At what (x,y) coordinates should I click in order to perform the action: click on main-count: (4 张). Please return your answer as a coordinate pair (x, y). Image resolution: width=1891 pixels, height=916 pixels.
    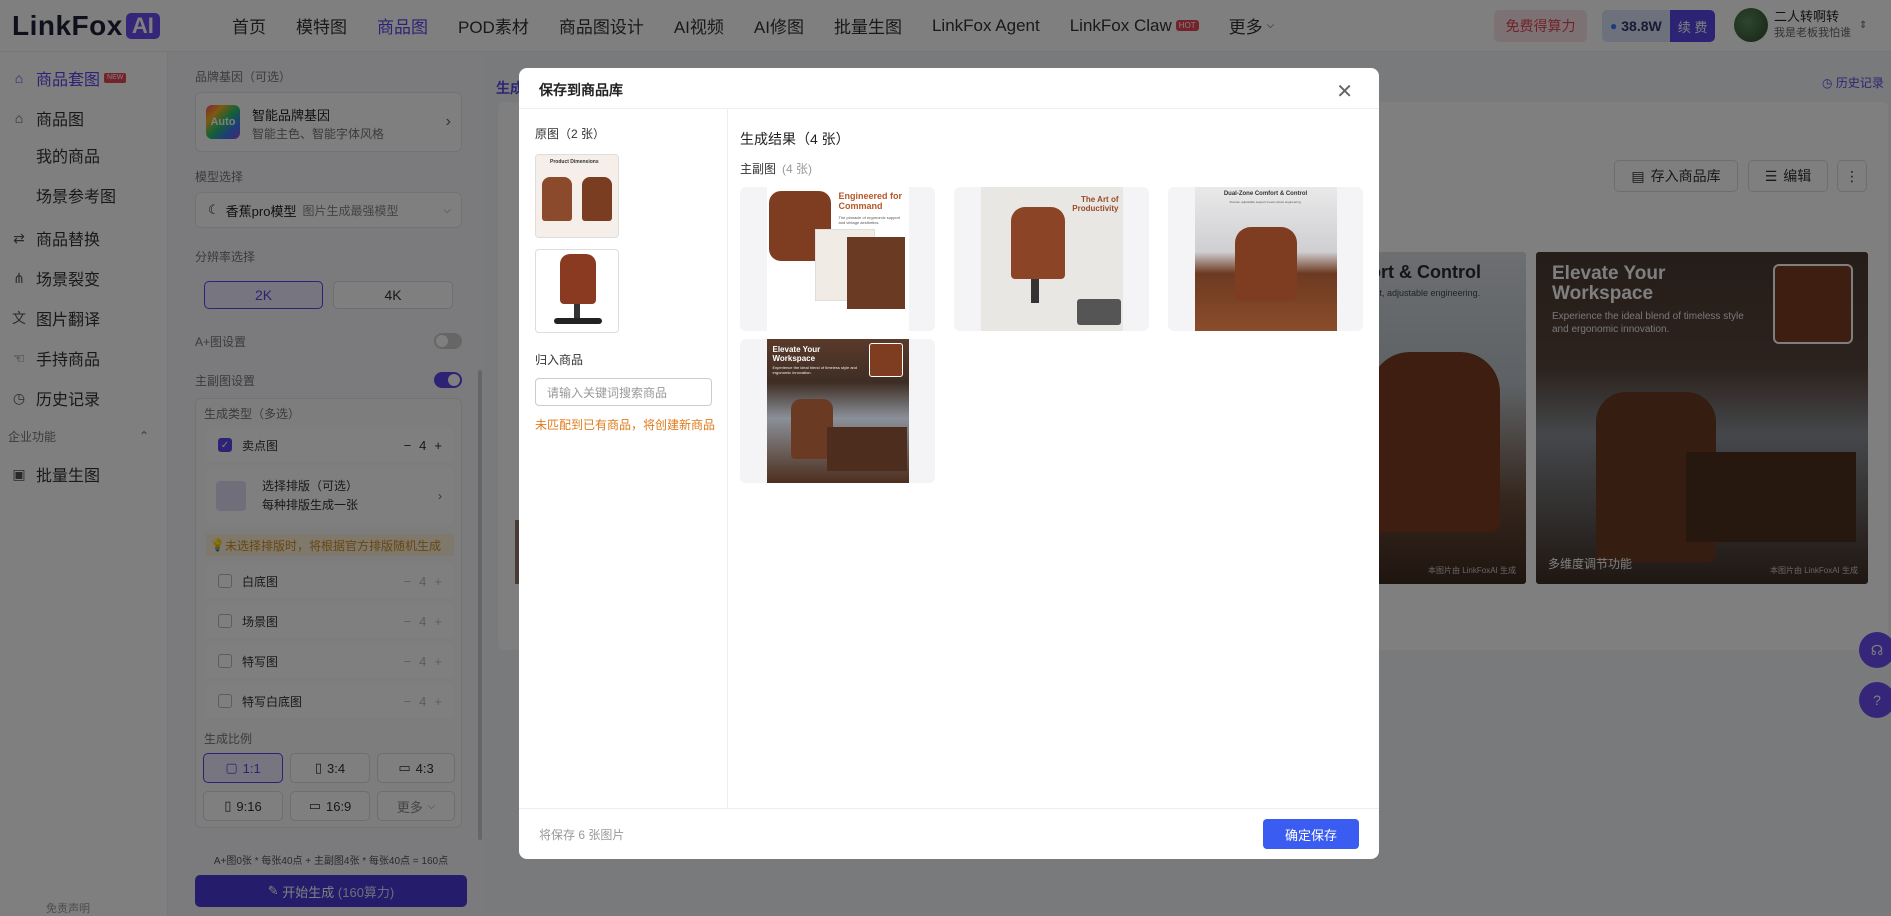
    Looking at the image, I should click on (797, 169).